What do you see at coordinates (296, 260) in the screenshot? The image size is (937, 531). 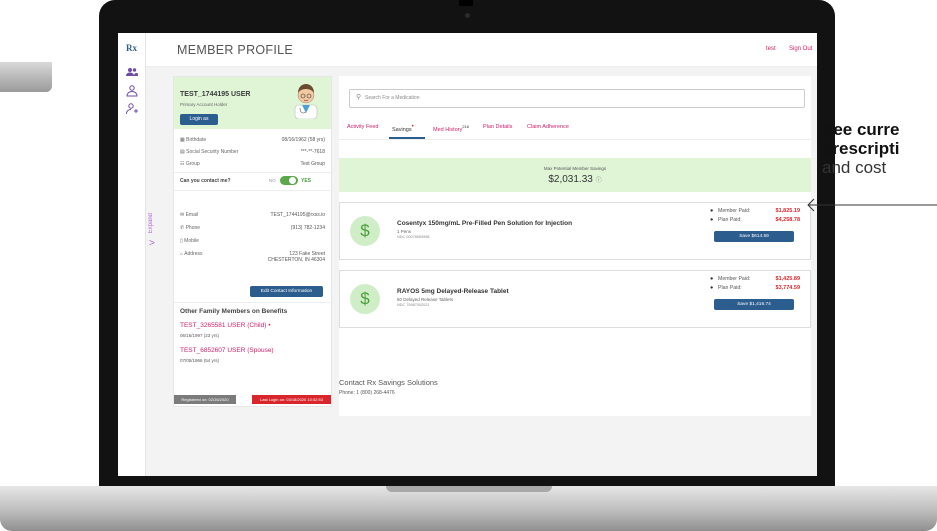 I see `address-line2: CHESTERTON, IN 46304` at bounding box center [296, 260].